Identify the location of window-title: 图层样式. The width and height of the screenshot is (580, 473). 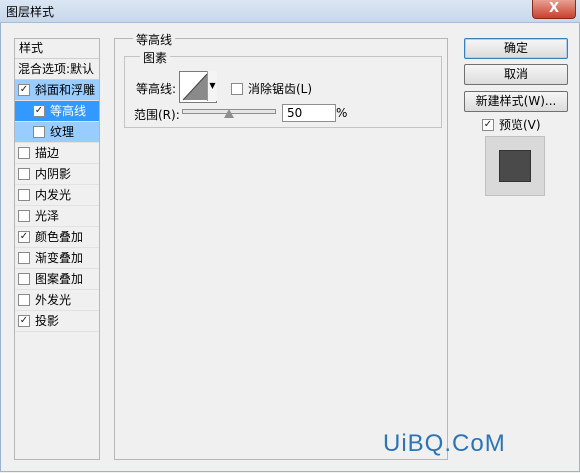
(30, 12).